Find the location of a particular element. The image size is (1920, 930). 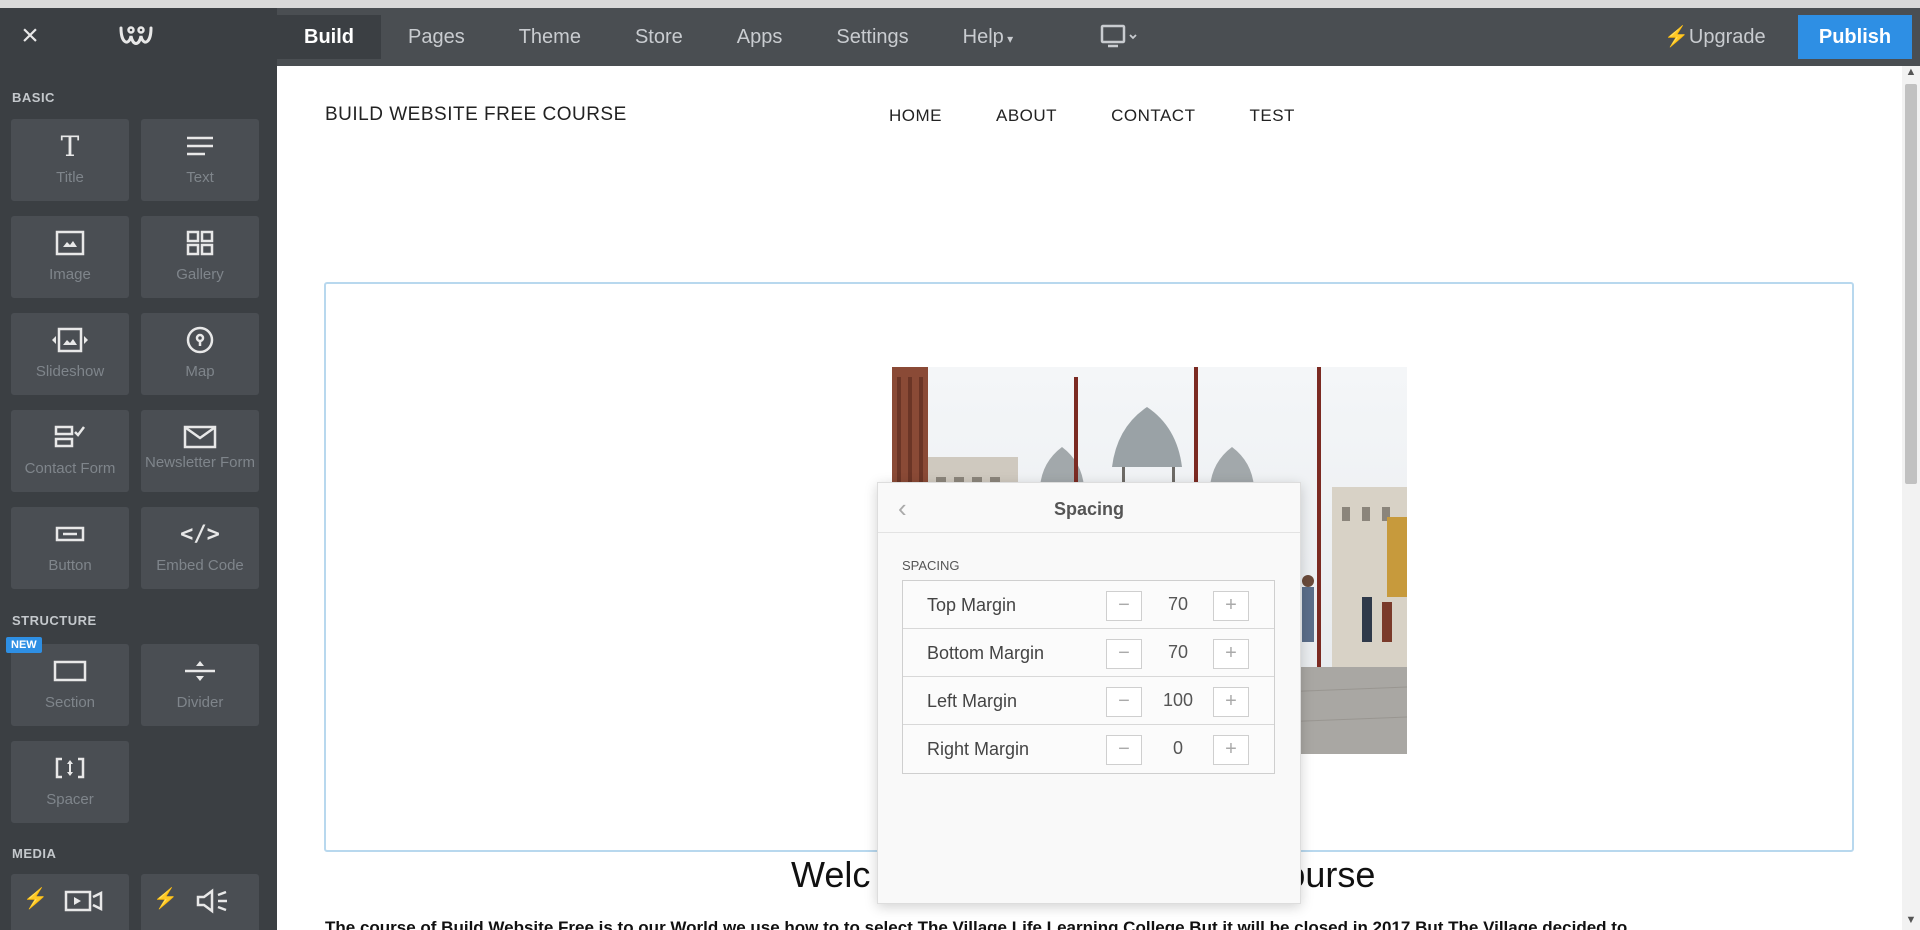

image-icon is located at coordinates (70, 243).